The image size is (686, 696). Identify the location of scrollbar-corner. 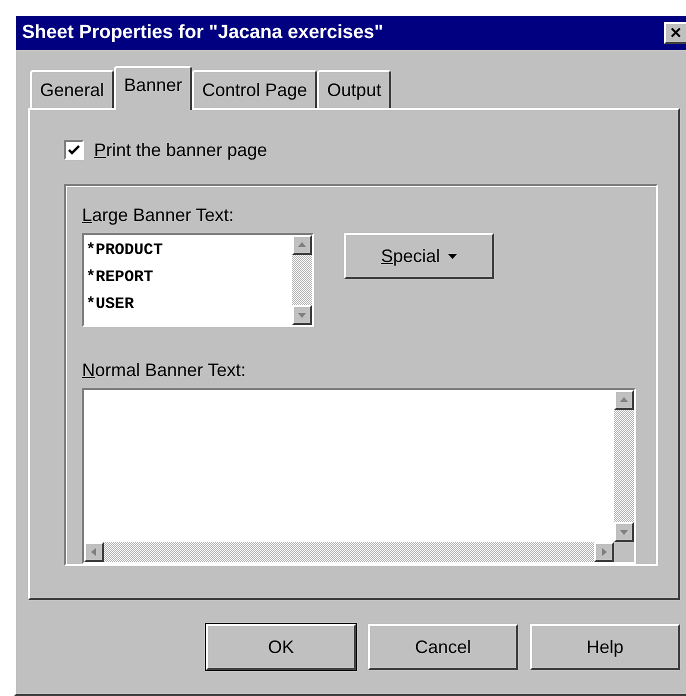
(624, 552).